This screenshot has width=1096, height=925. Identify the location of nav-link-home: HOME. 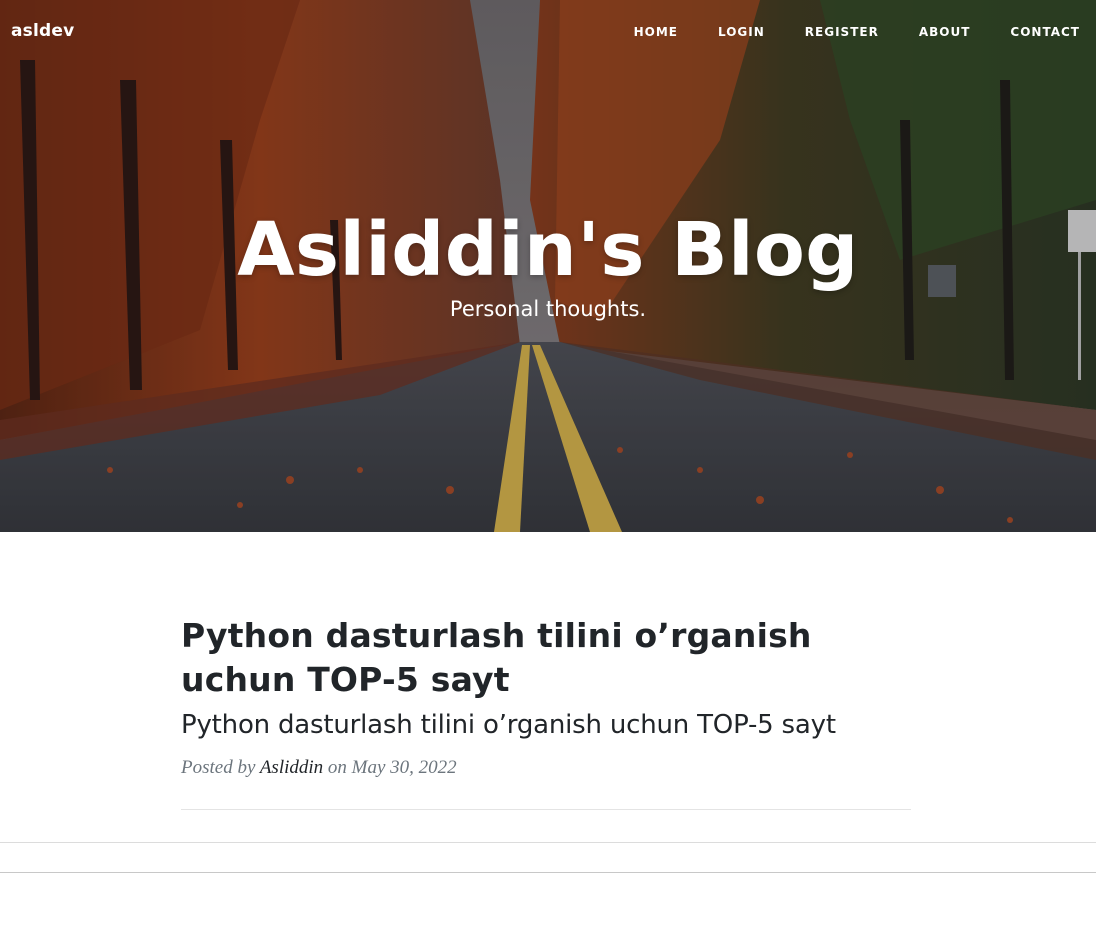
(656, 32).